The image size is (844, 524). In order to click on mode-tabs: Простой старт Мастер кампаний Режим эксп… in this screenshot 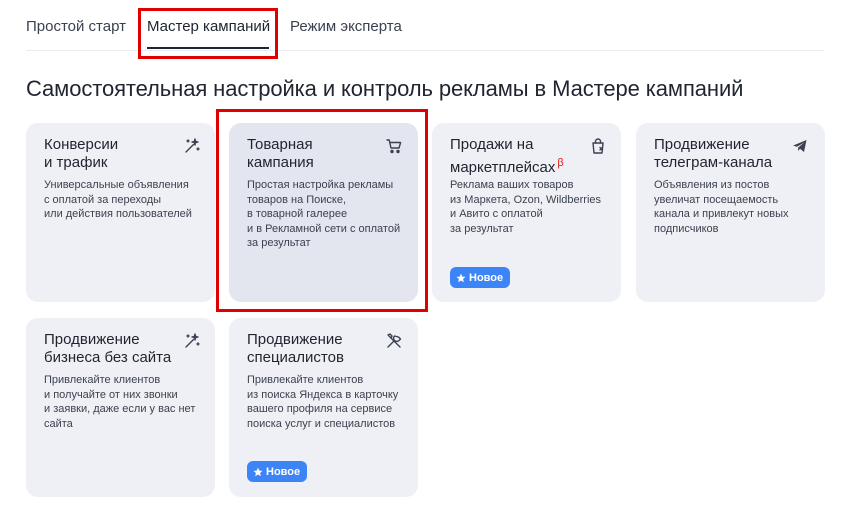, I will do `click(422, 26)`.